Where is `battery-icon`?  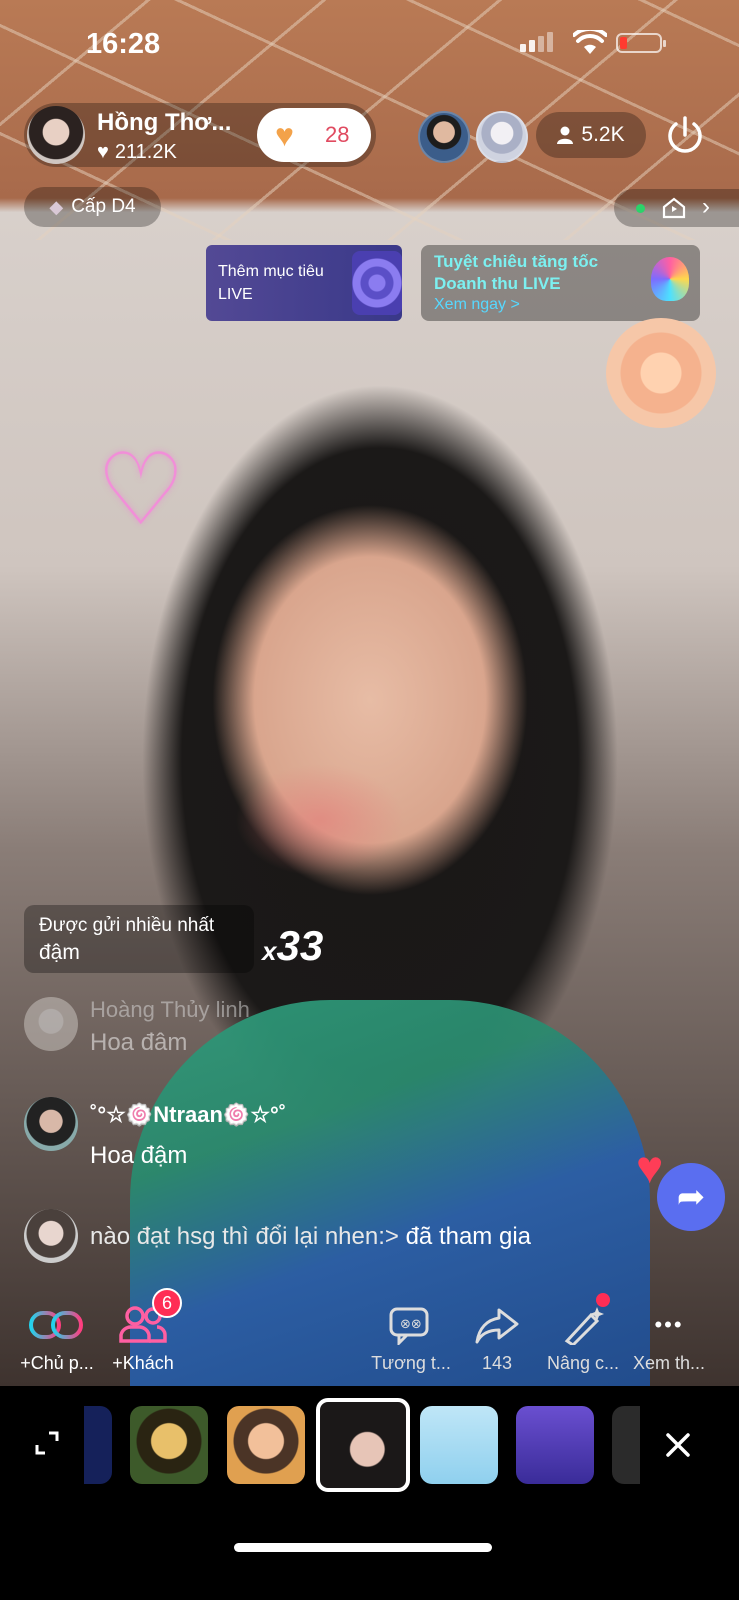 battery-icon is located at coordinates (641, 43).